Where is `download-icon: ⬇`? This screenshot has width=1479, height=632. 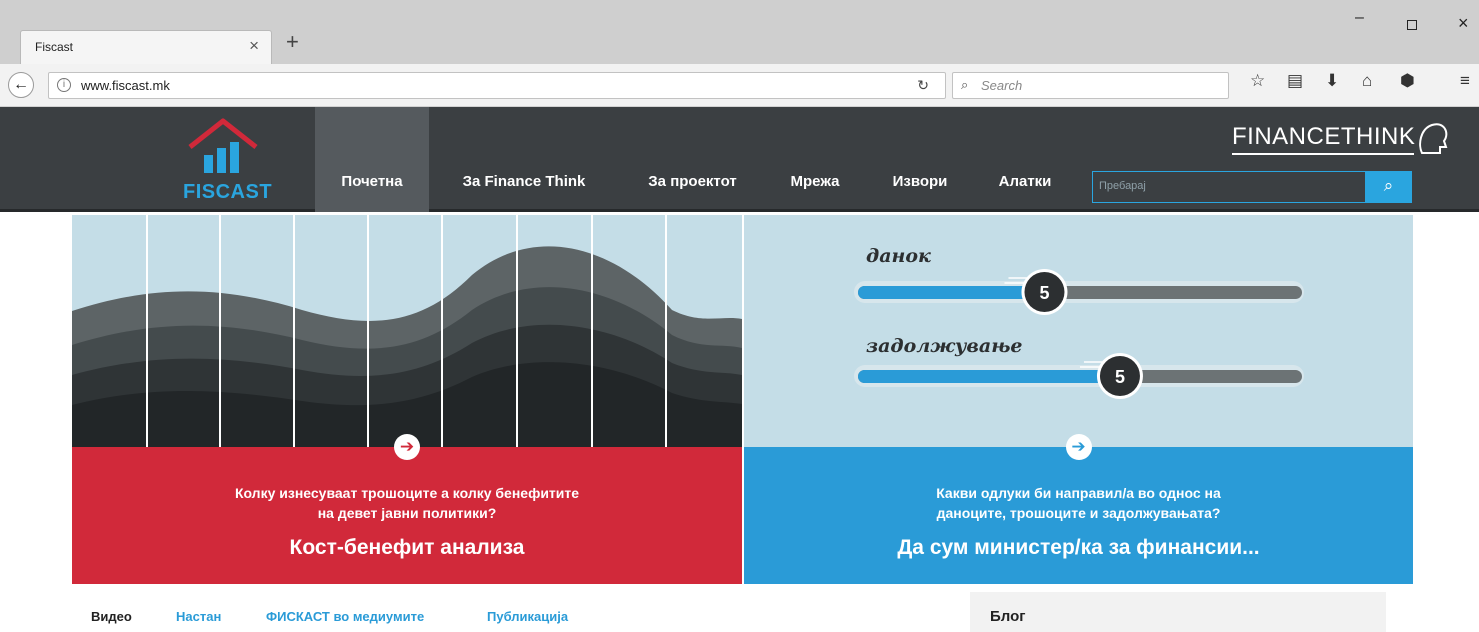
download-icon: ⬇ is located at coordinates (1332, 80).